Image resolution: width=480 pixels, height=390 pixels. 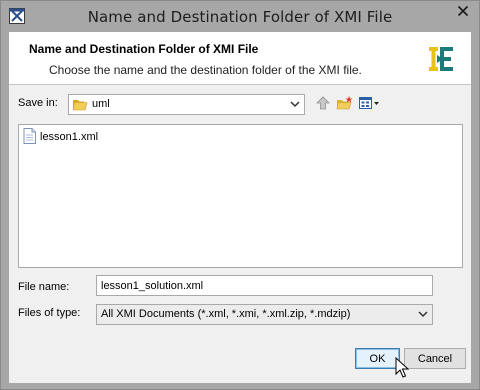 I want to click on window-title: Name and Destination Folder of XMI File, so click(x=240, y=17).